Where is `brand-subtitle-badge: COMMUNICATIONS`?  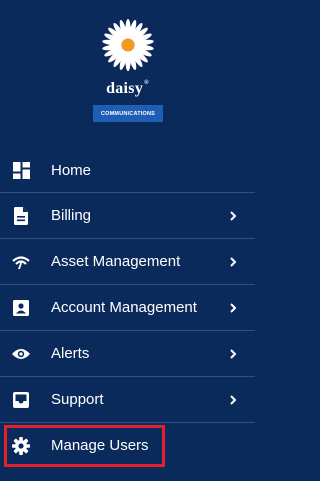
brand-subtitle-badge: COMMUNICATIONS is located at coordinates (128, 113).